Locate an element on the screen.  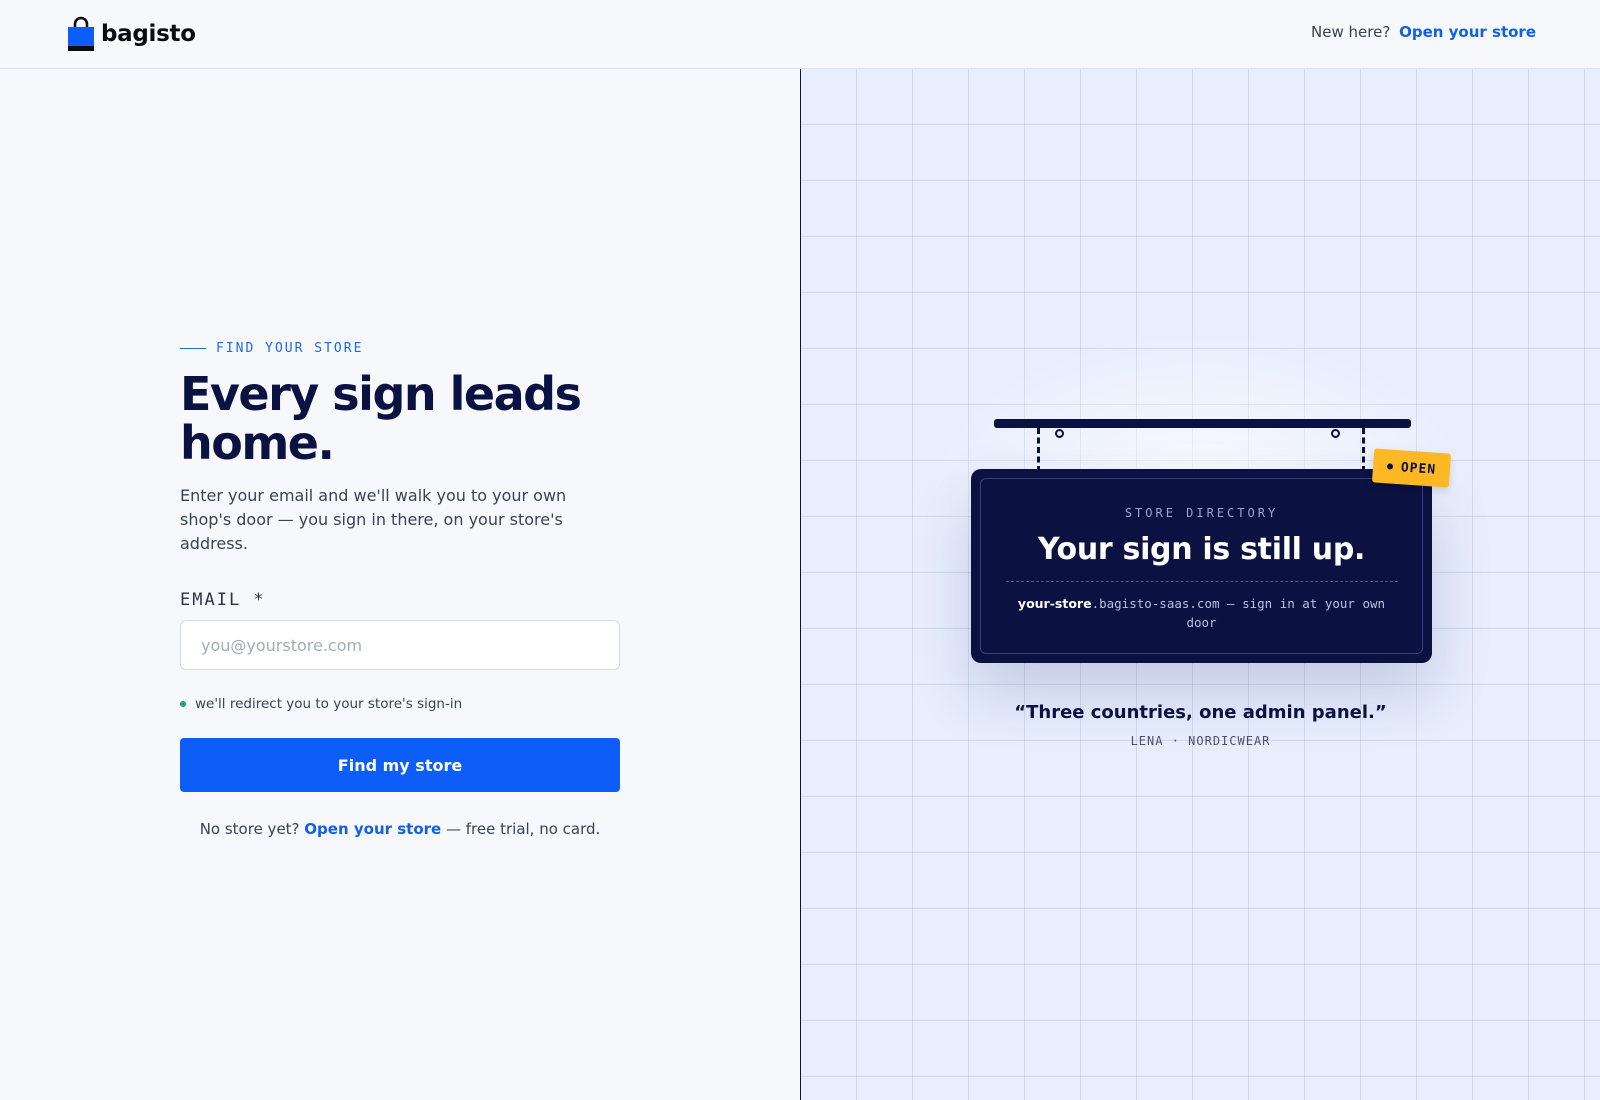
new-here-text: New here? is located at coordinates (1351, 32).